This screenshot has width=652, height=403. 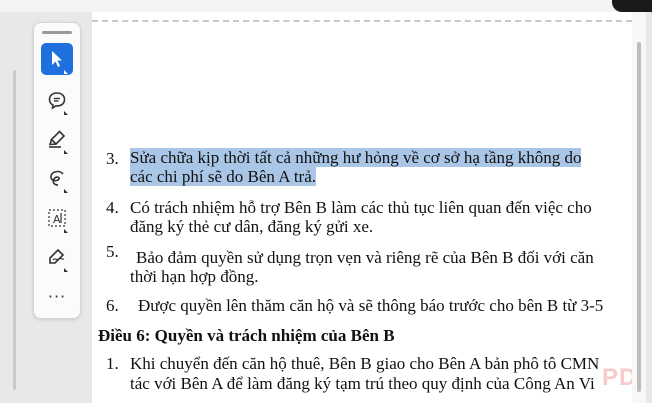 What do you see at coordinates (112, 207) in the screenshot?
I see `list-number: 4.` at bounding box center [112, 207].